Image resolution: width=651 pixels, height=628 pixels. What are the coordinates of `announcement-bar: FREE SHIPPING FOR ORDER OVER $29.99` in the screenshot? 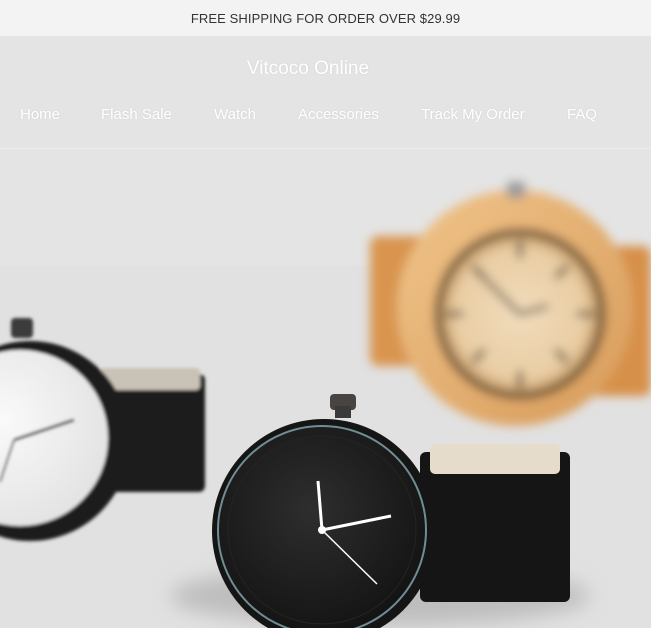 It's located at (325, 18).